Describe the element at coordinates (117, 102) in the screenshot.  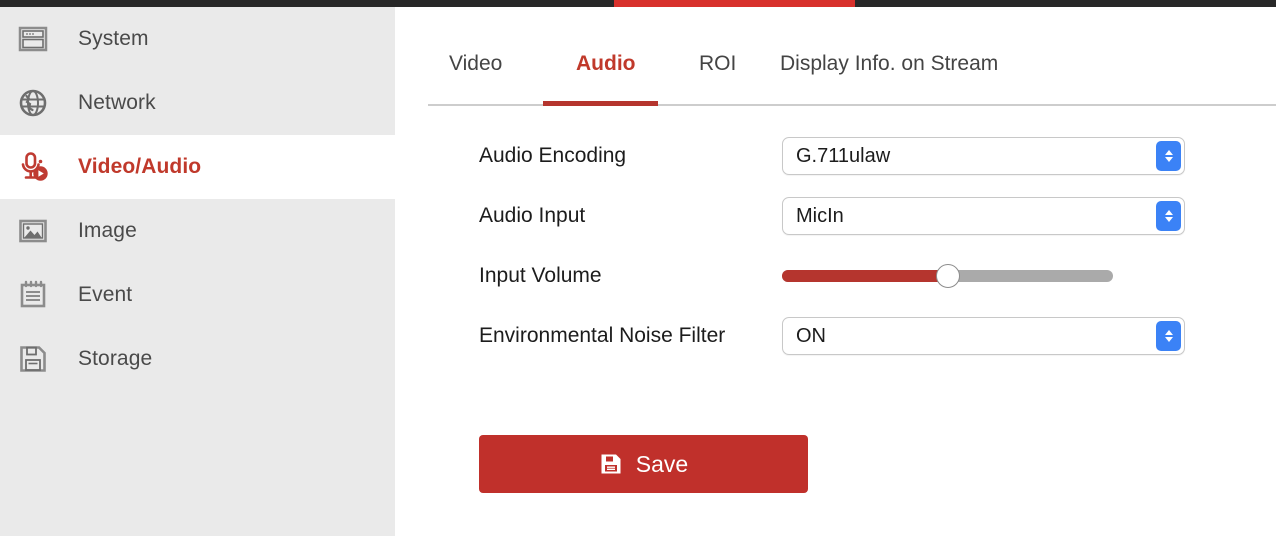
I see `sidebar-item-label: Network` at that location.